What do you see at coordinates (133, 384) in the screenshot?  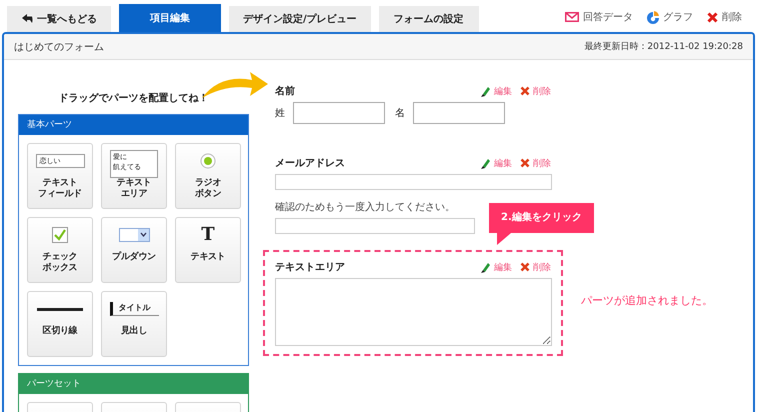 I see `panel-title: パーツセット` at bounding box center [133, 384].